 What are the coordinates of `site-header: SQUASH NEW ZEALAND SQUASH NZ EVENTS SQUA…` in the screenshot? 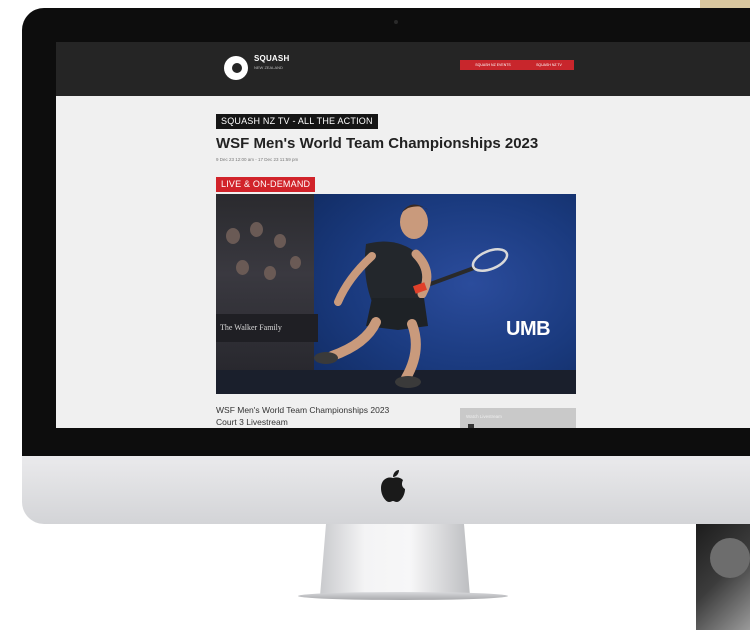 It's located at (403, 69).